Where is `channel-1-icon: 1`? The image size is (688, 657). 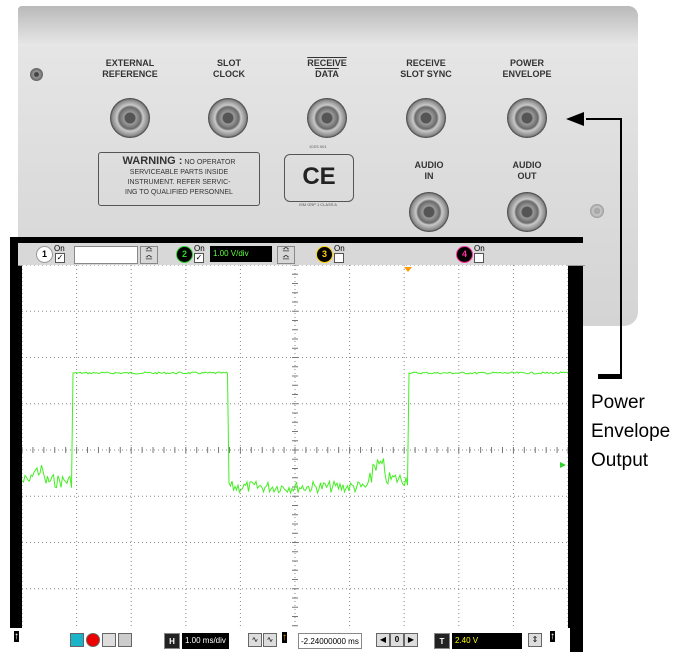 channel-1-icon: 1 is located at coordinates (44, 254).